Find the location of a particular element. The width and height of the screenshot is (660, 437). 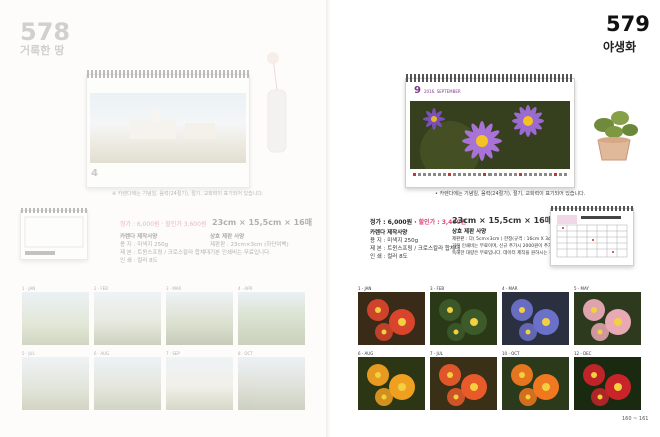

price-label: 정가 : 6,000원 · 할인가 3,600원 is located at coordinates (163, 224).